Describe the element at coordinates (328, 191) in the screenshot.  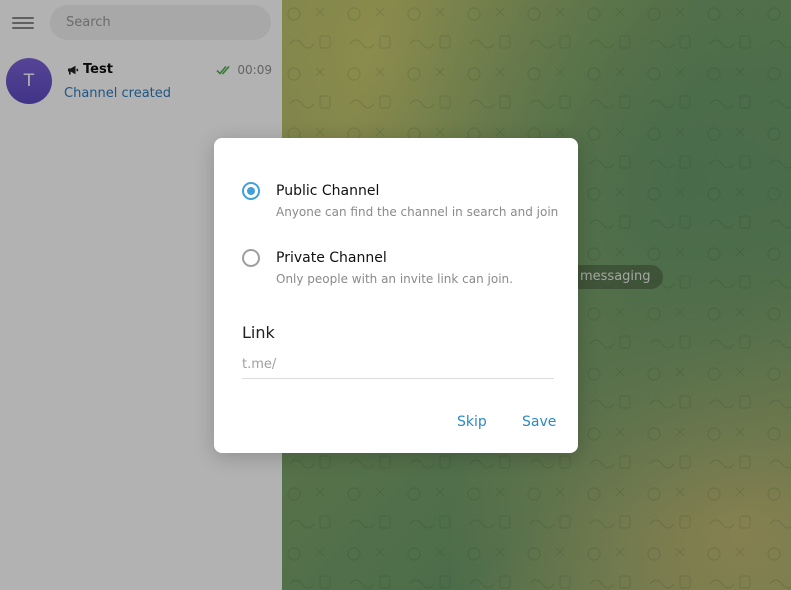
I see `public-channel-label: Public Channel` at that location.